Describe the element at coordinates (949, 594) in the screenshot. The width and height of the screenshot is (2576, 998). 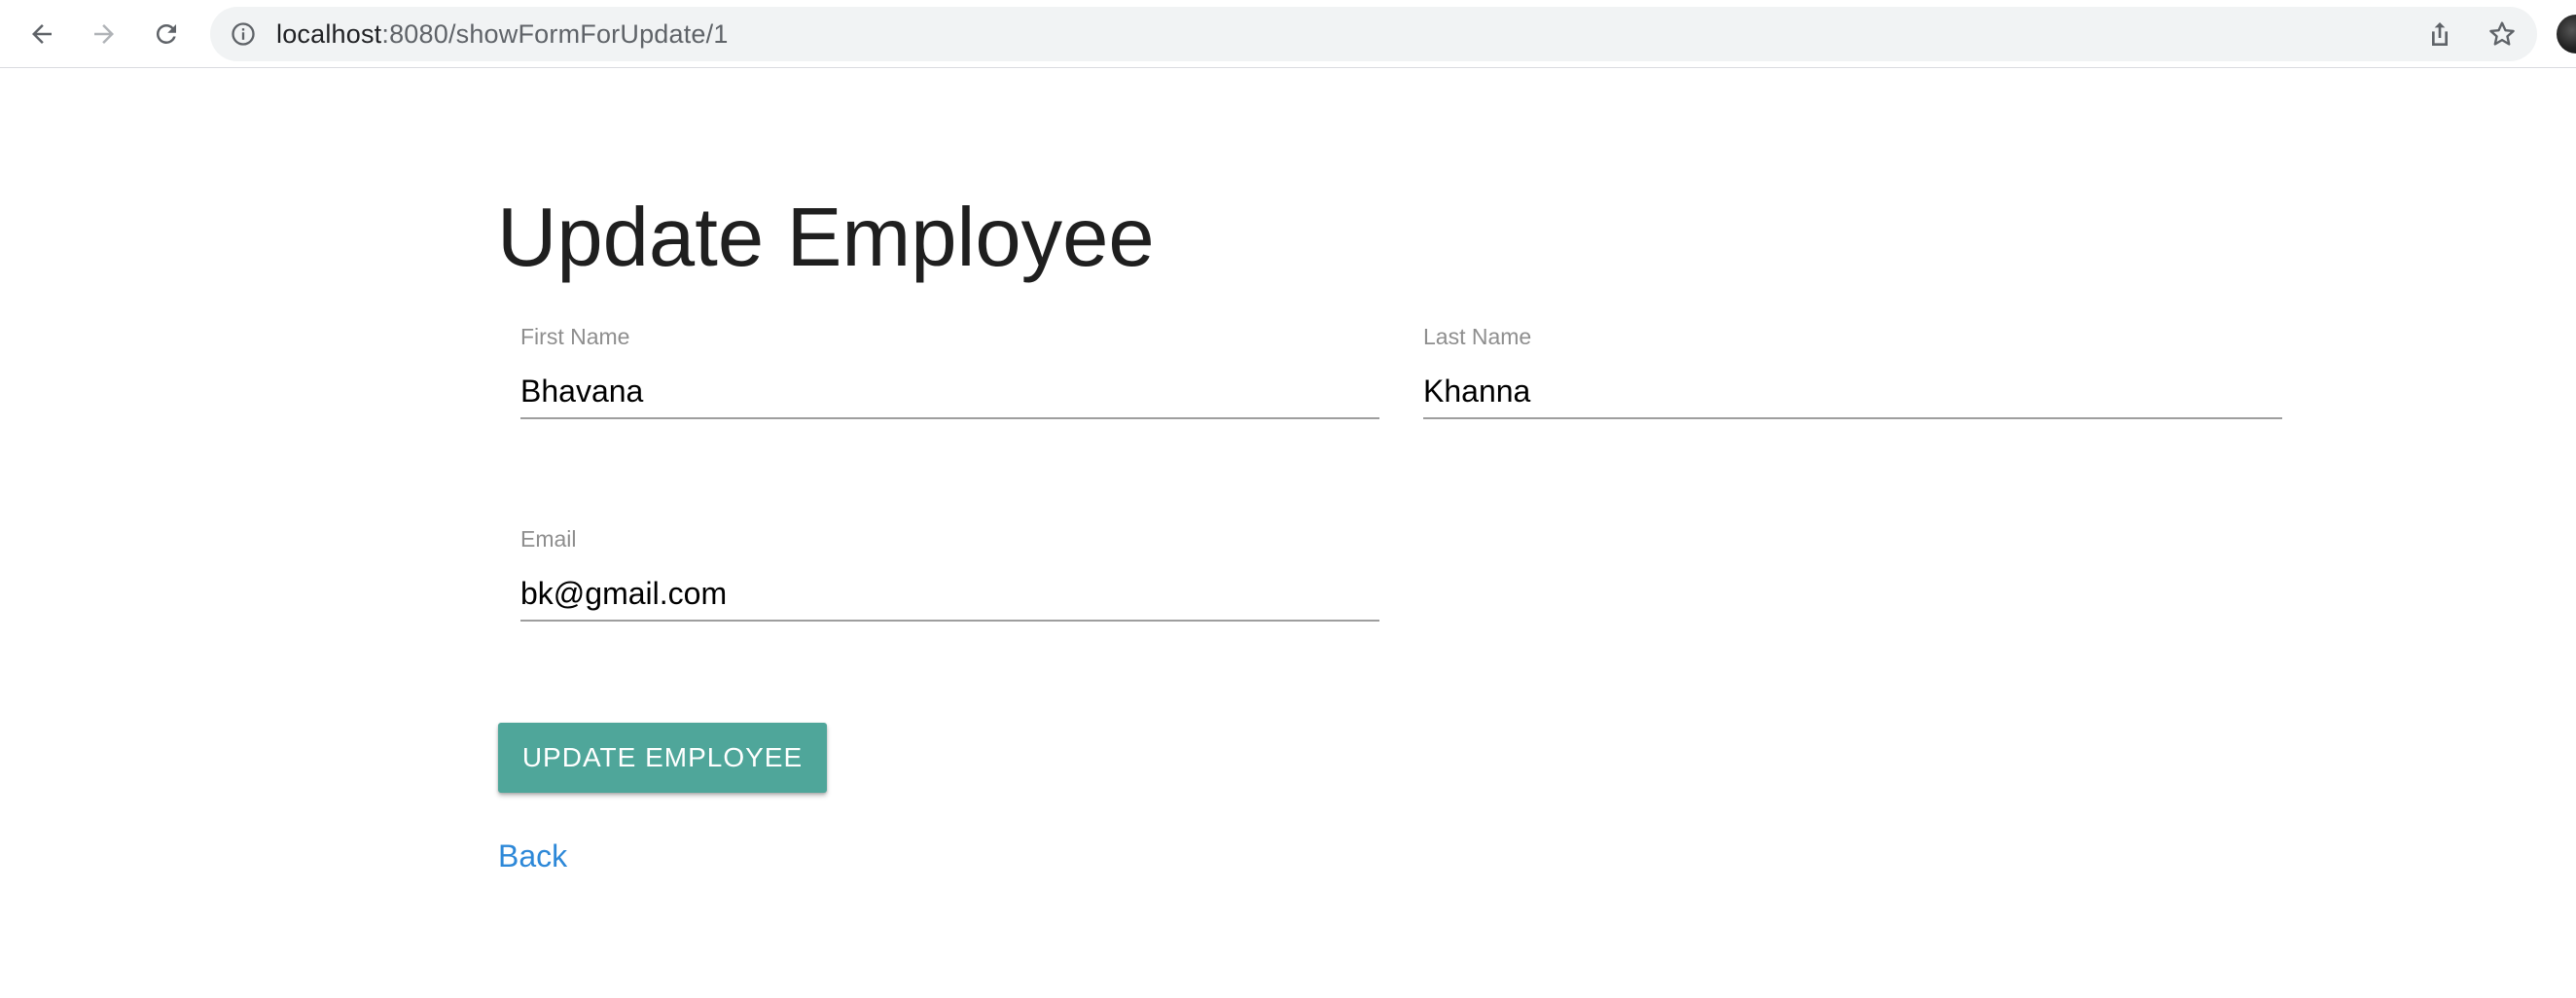
I see `email-input` at that location.